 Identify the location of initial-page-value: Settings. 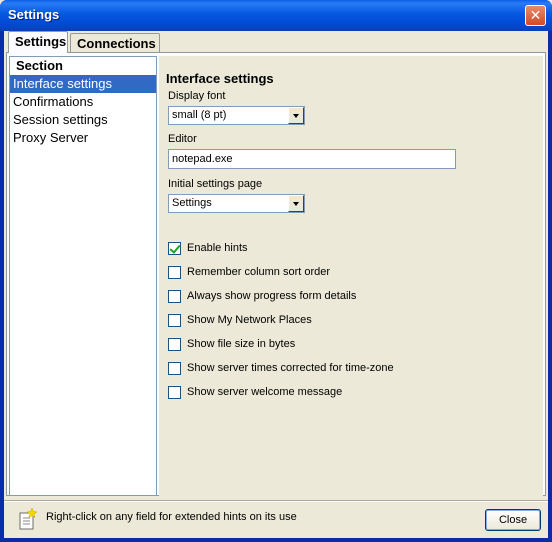
(192, 203).